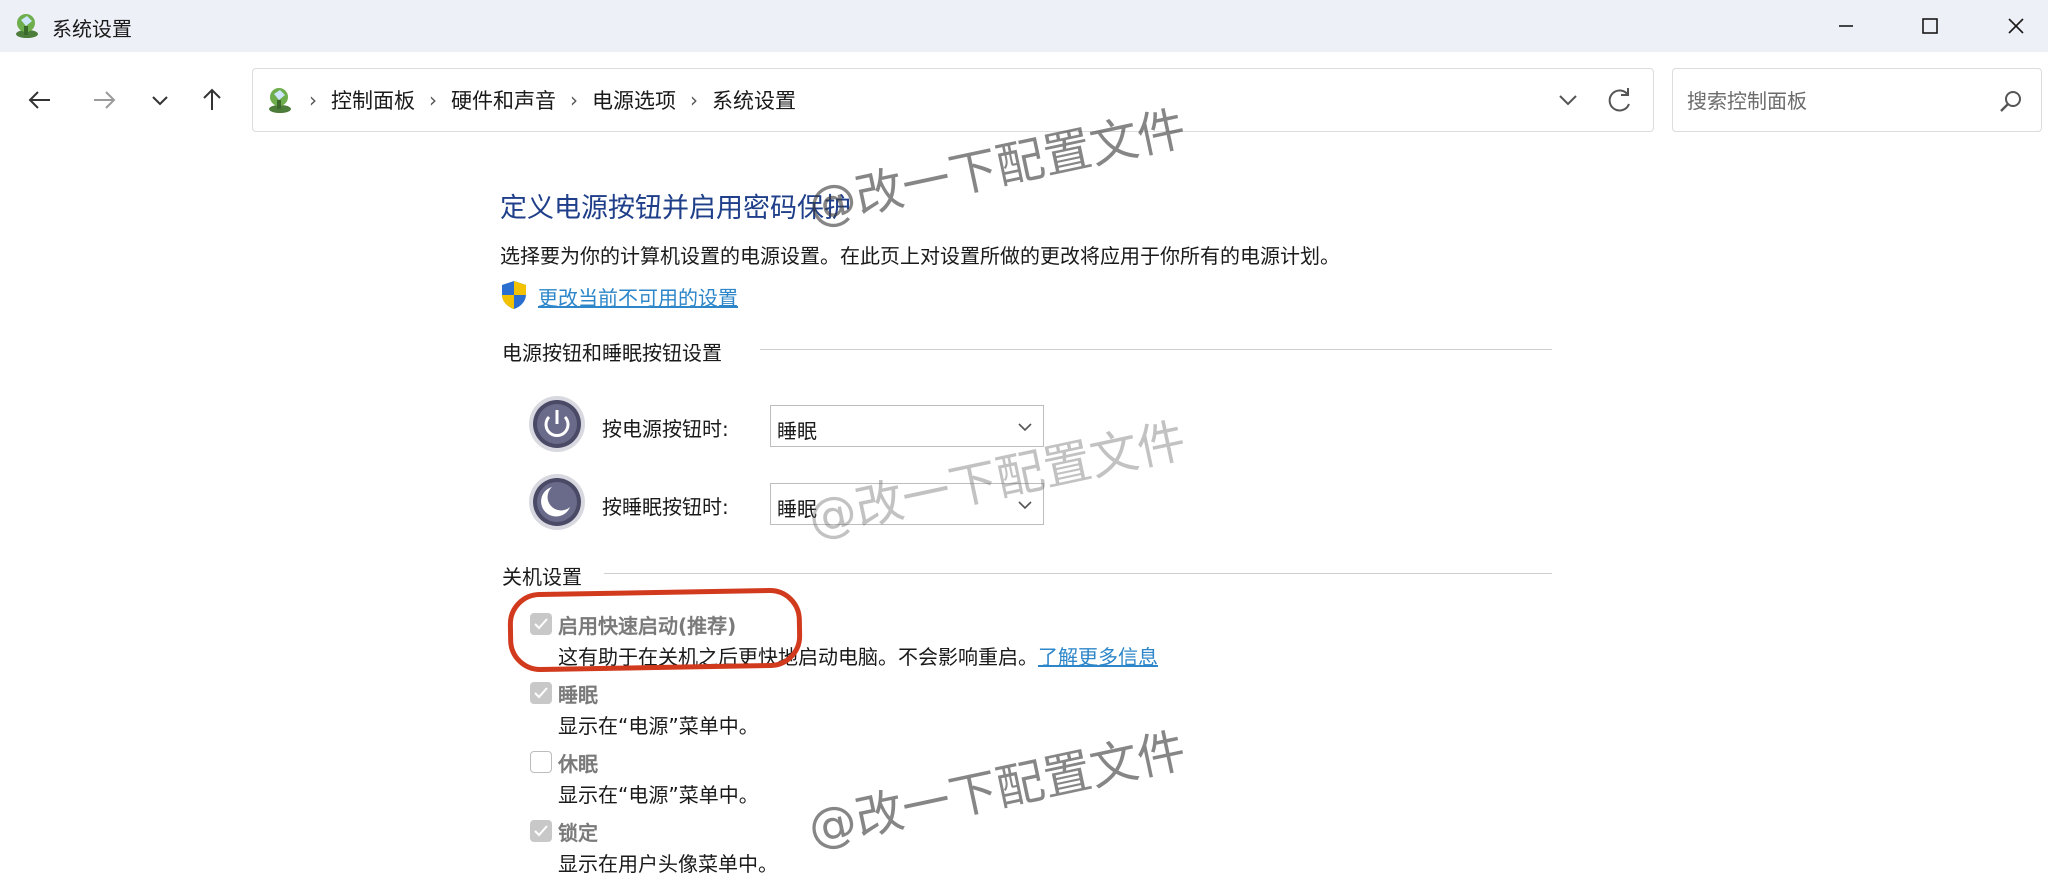 Image resolution: width=2048 pixels, height=888 pixels. I want to click on sleep-option-description: 显示在“电源”菜单中。, so click(658, 726).